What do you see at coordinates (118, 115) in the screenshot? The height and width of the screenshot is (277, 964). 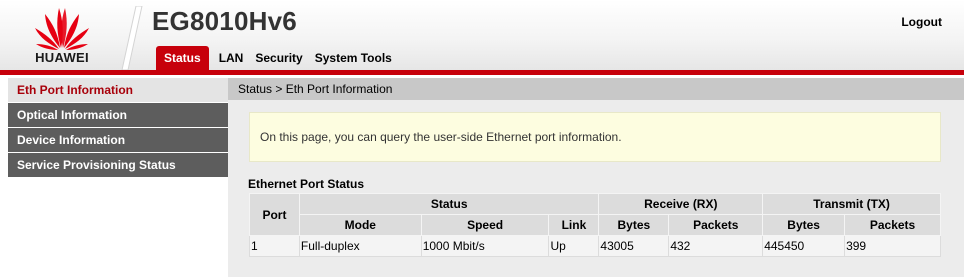 I see `sidebar-item-optical-information: Optical Information` at bounding box center [118, 115].